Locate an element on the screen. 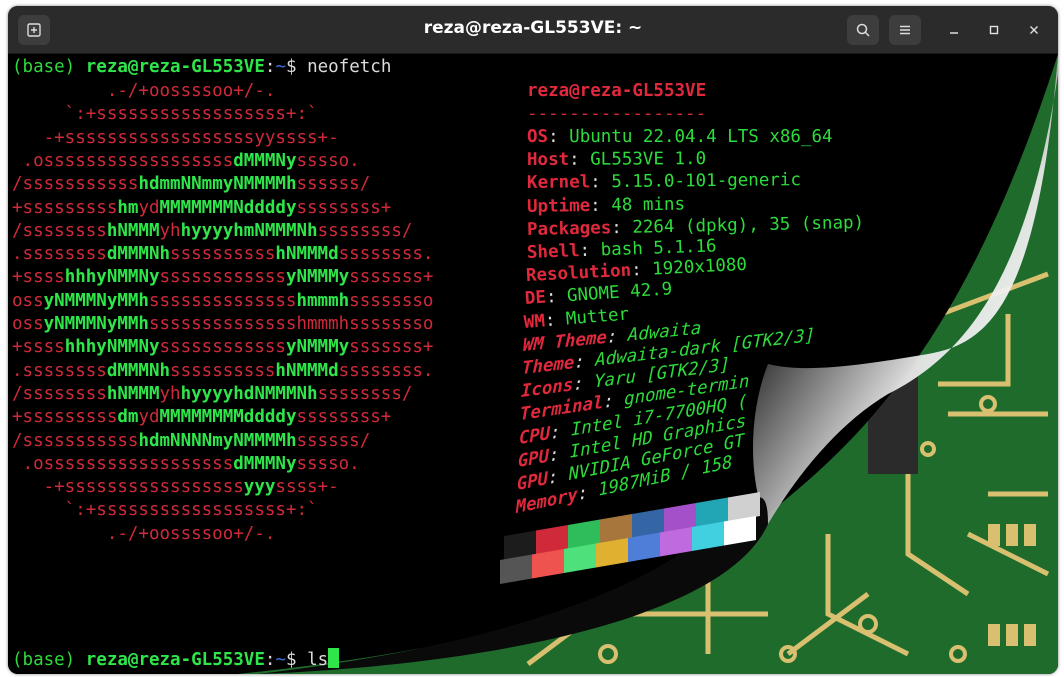 The width and height of the screenshot is (1064, 677). prompt-dollar: $ is located at coordinates (296, 660).